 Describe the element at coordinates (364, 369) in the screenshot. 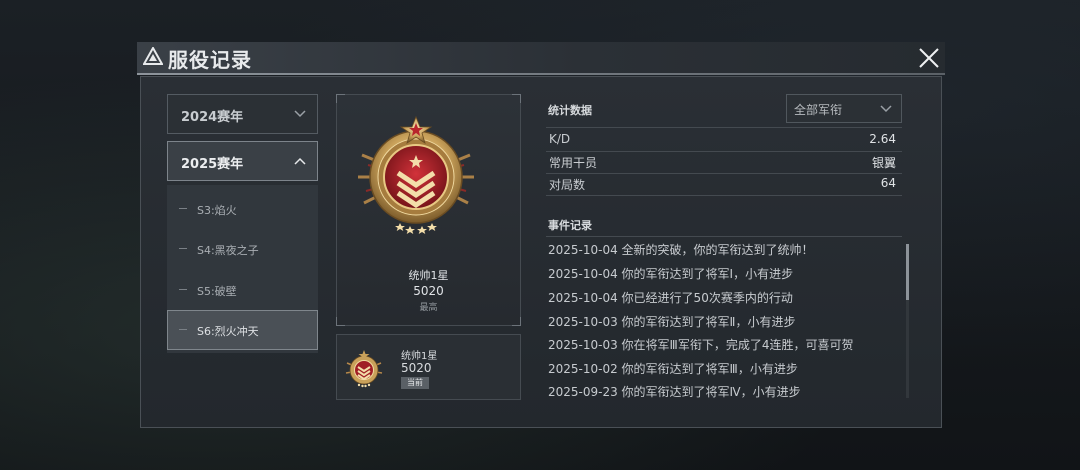

I see `small-rank-medal-icon` at that location.